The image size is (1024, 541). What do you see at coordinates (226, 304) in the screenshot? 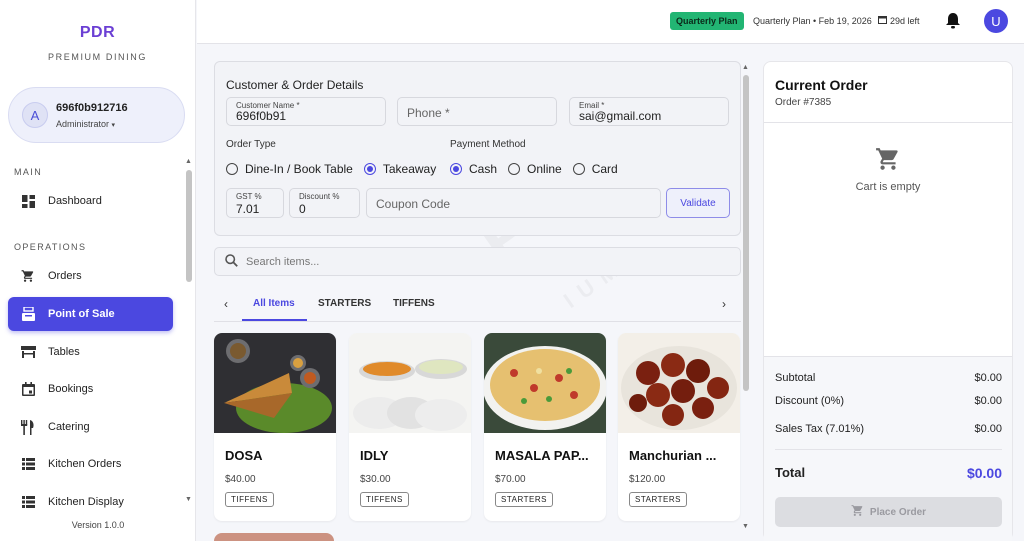
I see `chevron-left-icon: ‹` at bounding box center [226, 304].